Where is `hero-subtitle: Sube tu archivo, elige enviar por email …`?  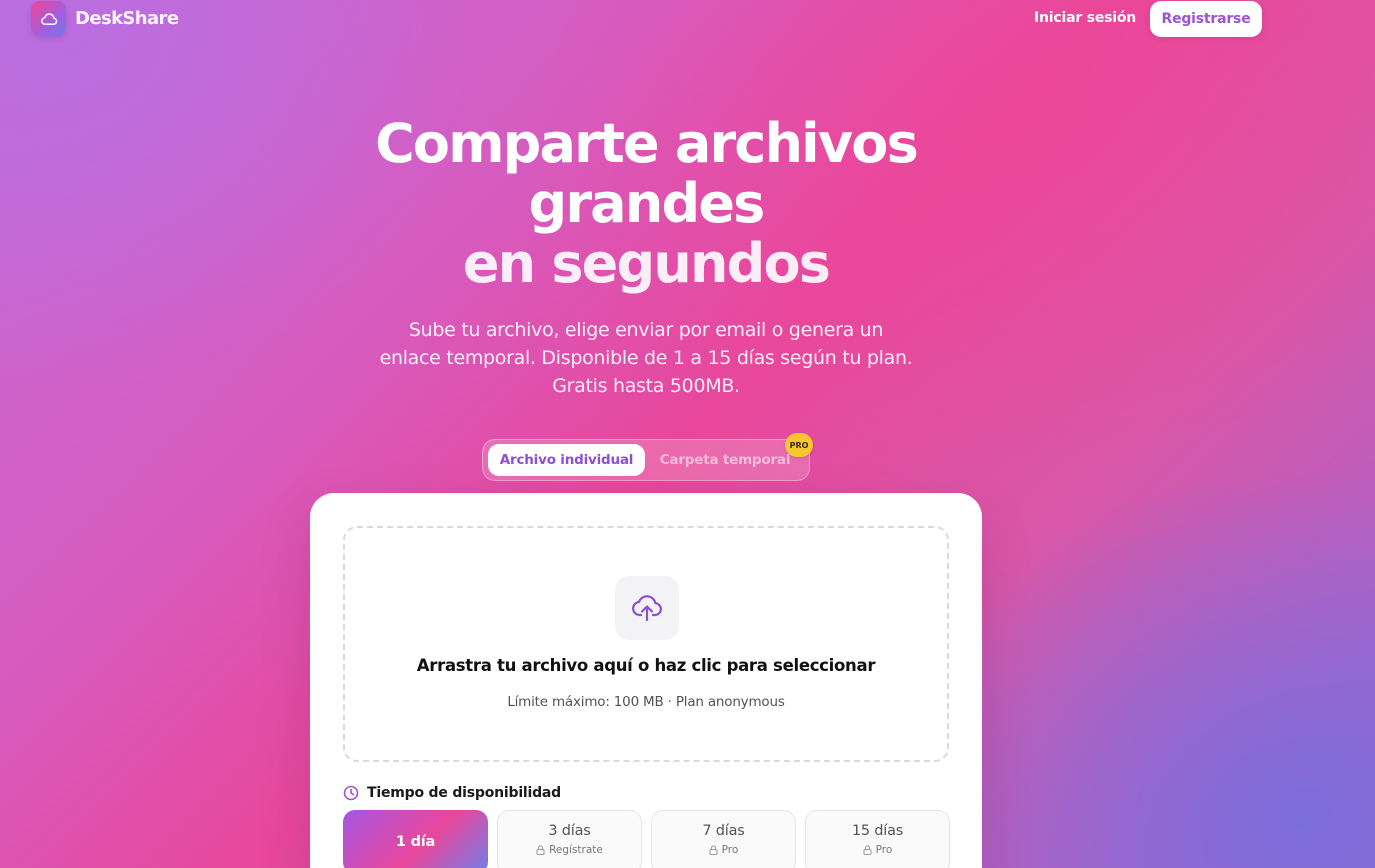
hero-subtitle: Sube tu archivo, elige enviar por email … is located at coordinates (646, 358).